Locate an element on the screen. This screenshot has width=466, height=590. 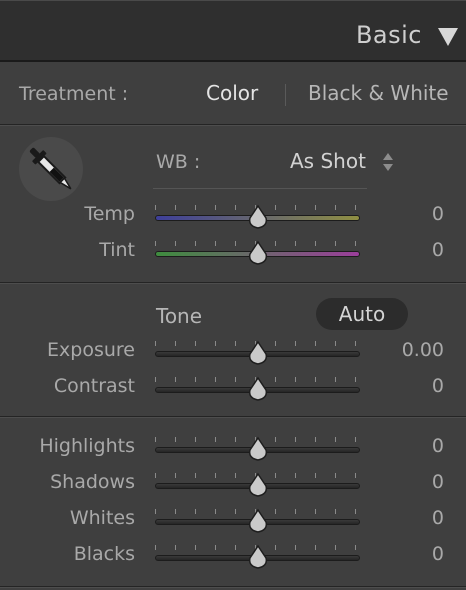
contrast-slider-thumb is located at coordinates (258, 389).